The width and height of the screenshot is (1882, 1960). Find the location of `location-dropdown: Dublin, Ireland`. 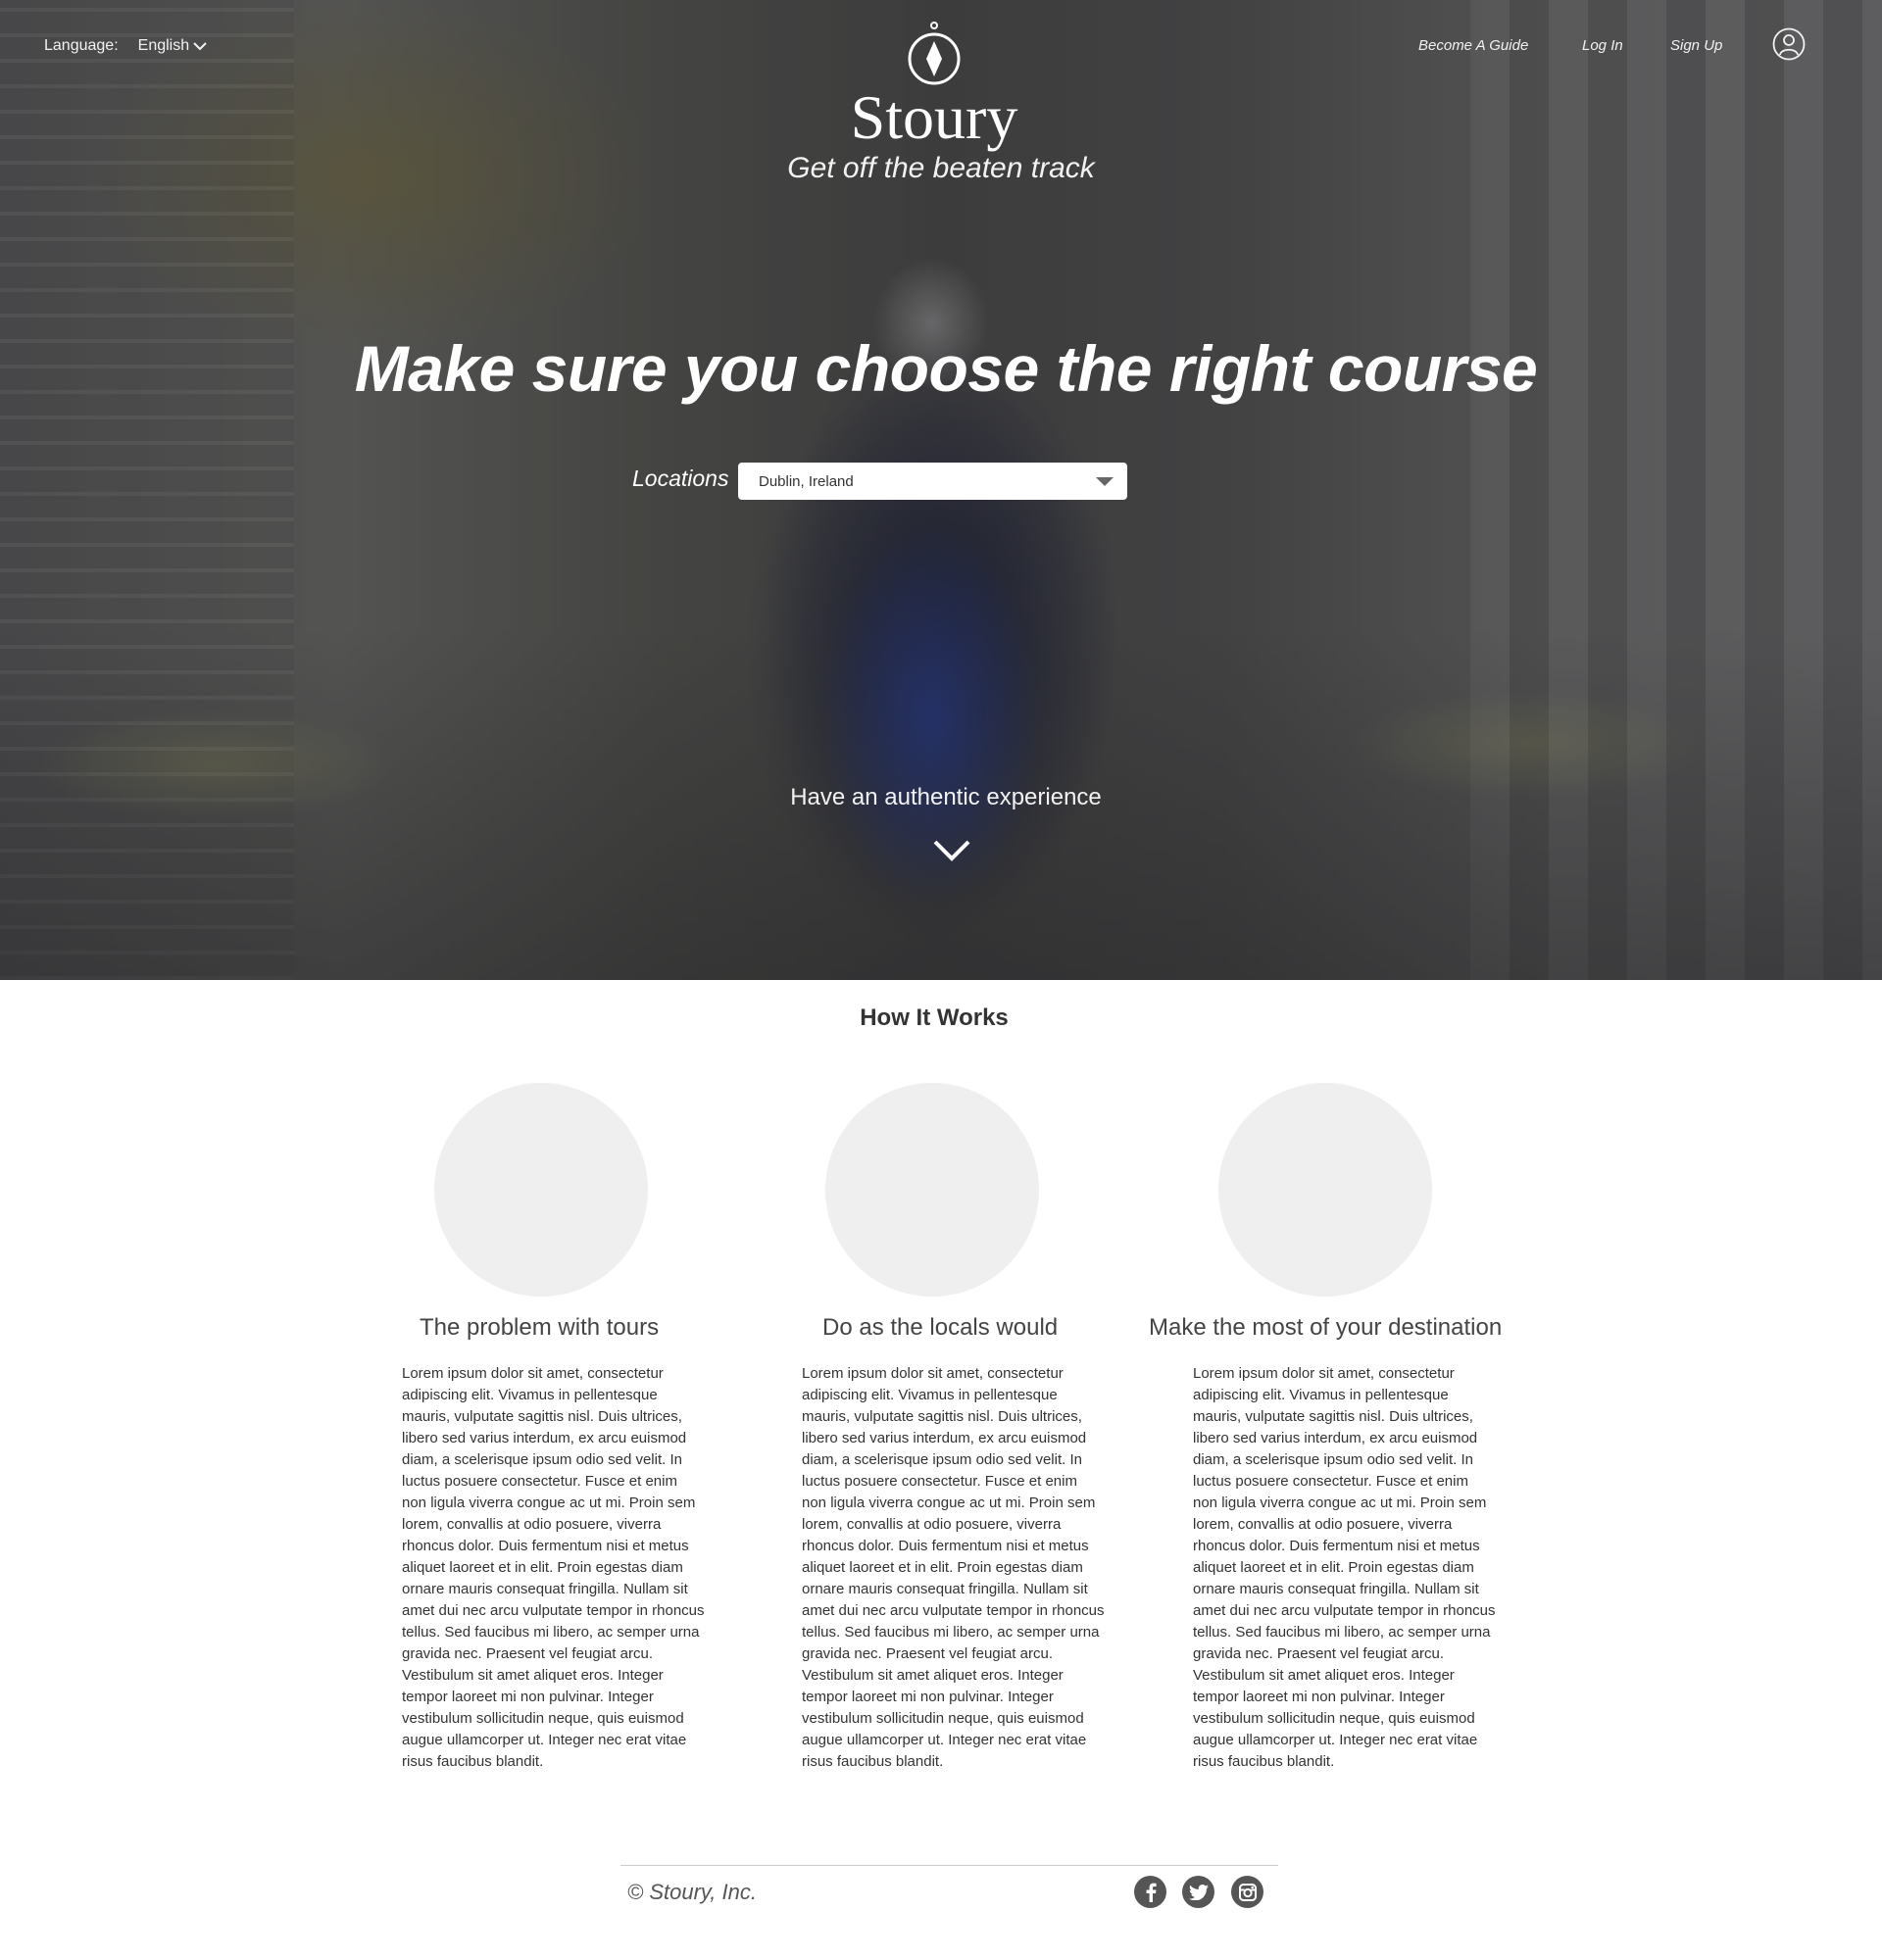

location-dropdown: Dublin, Ireland is located at coordinates (933, 481).